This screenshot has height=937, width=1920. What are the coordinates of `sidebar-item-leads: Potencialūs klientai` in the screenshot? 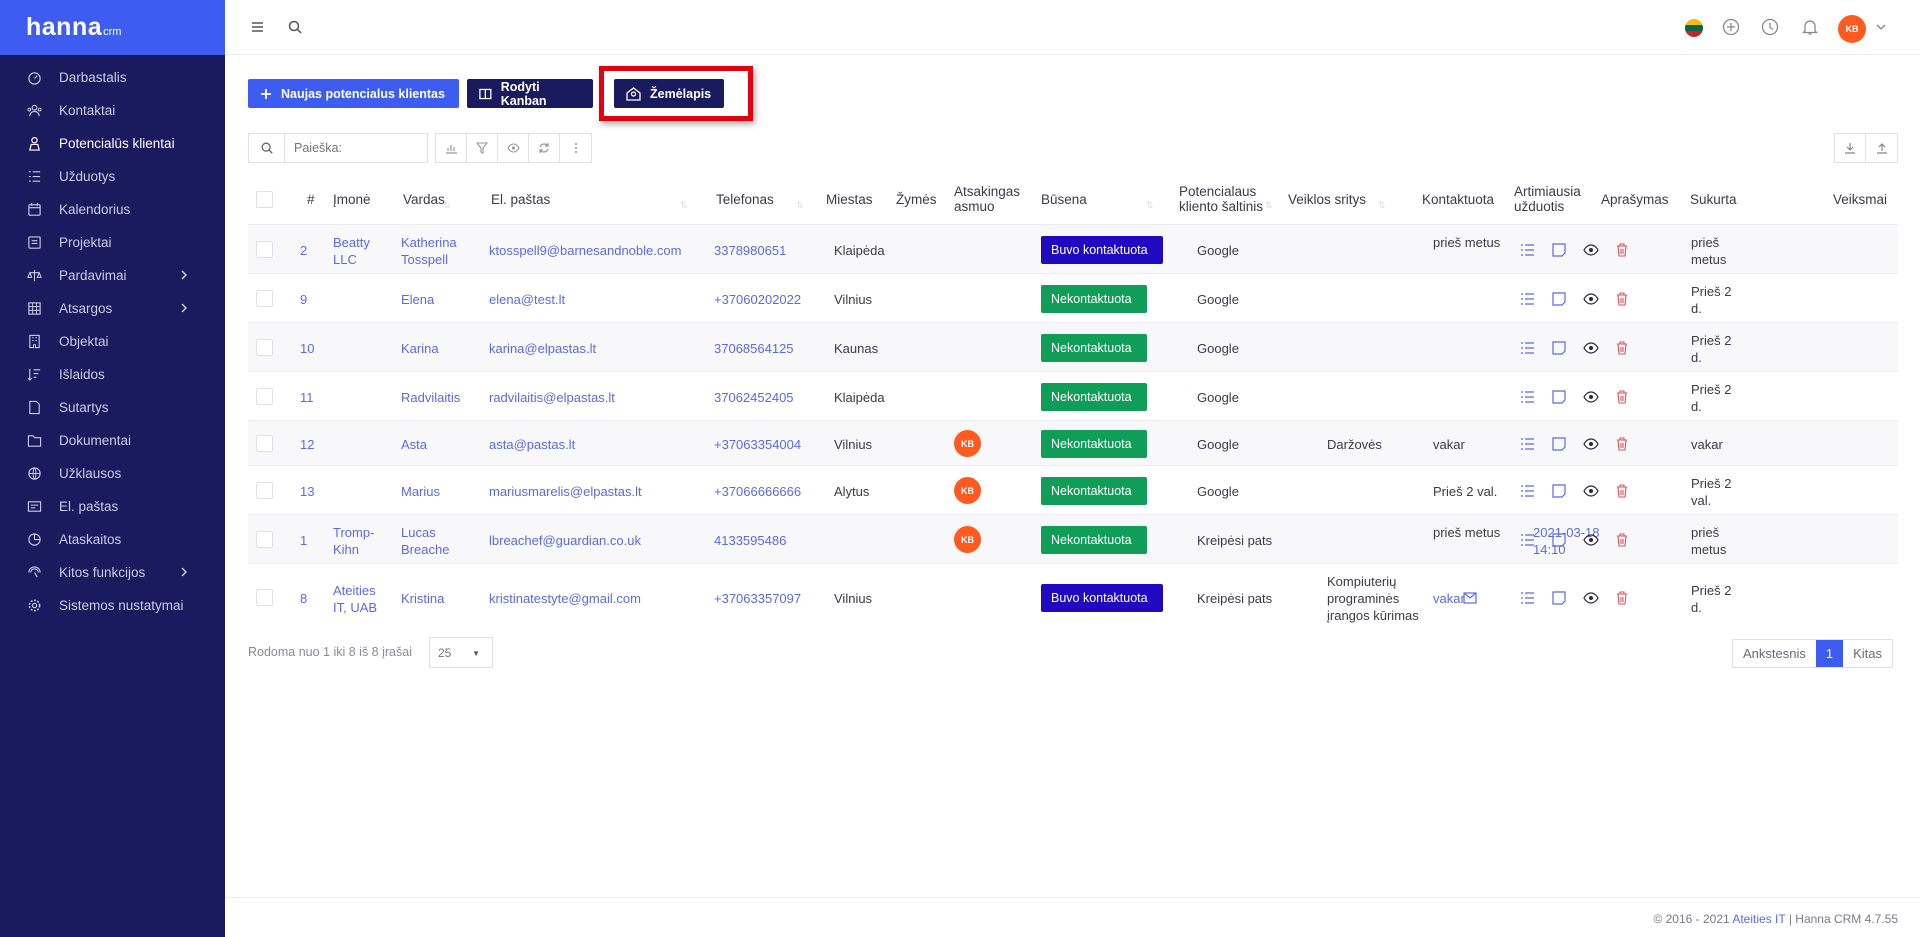 It's located at (112, 143).